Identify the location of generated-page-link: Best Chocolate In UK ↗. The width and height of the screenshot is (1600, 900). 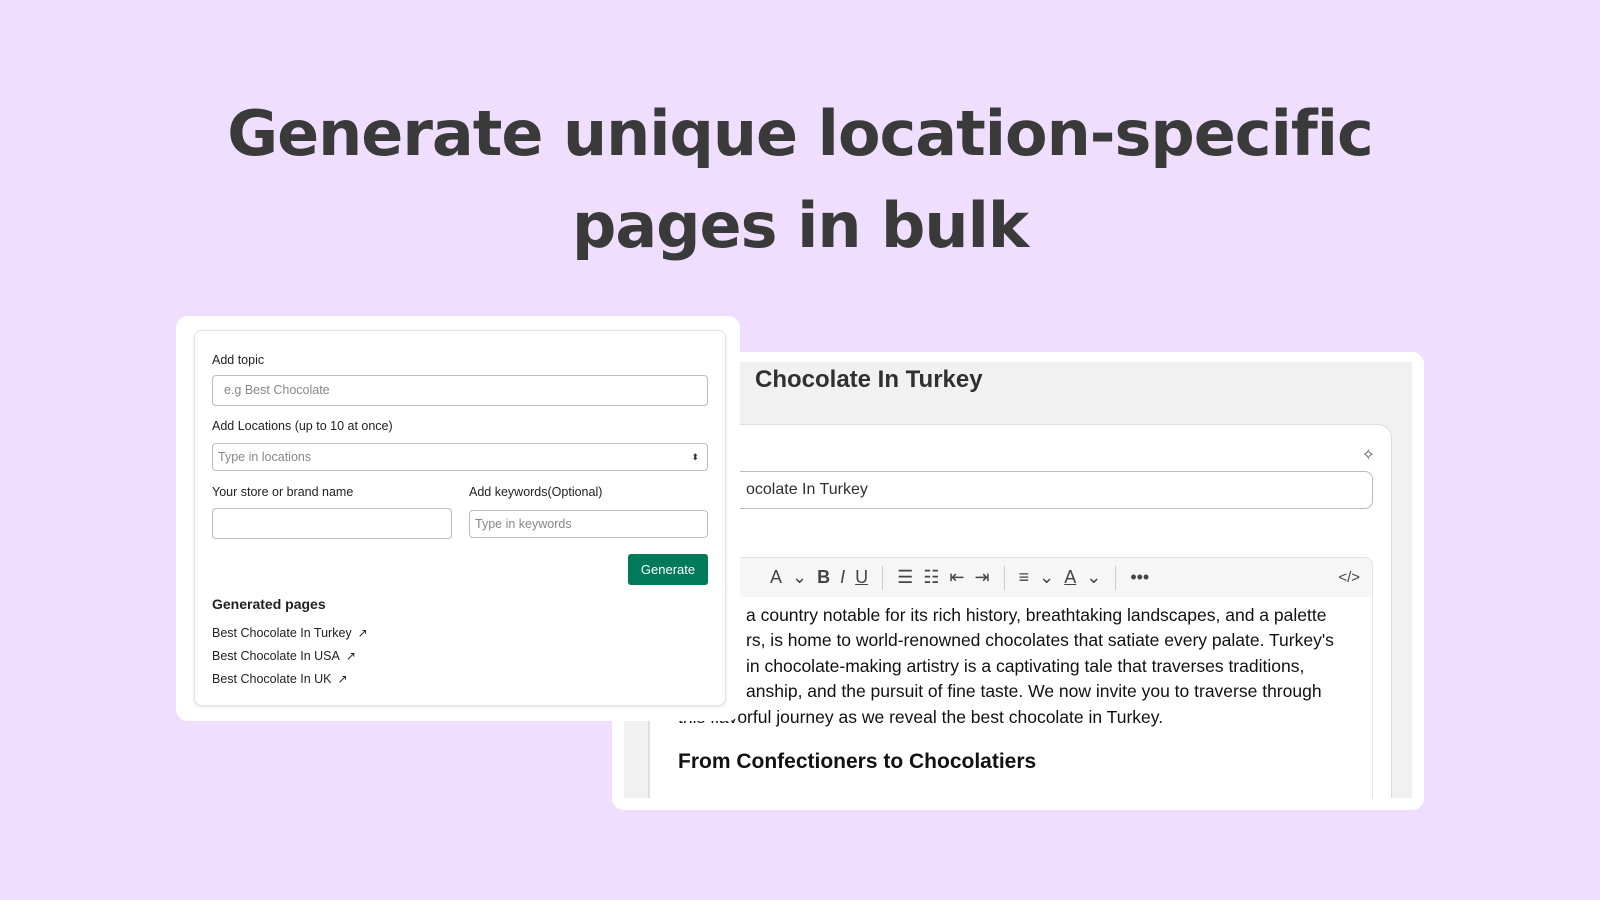
(280, 679).